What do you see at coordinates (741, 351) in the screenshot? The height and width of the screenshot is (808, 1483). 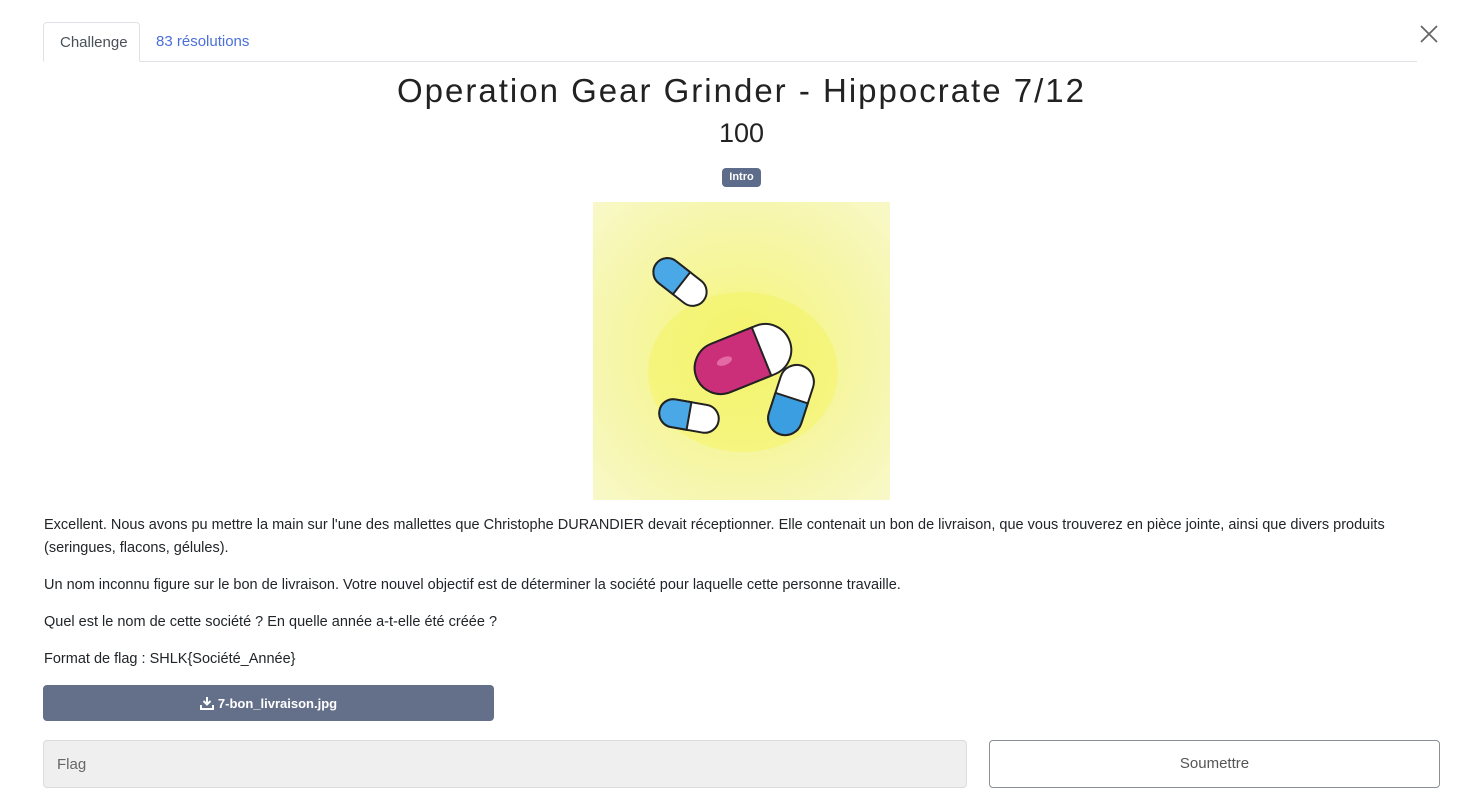 I see `pills-illustration` at bounding box center [741, 351].